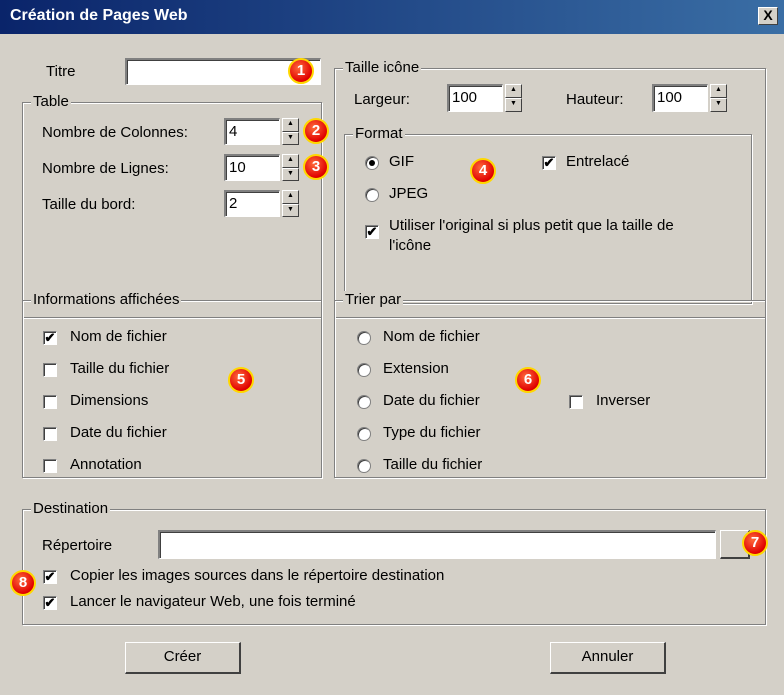  What do you see at coordinates (106, 464) in the screenshot?
I see `info-label: Annotation` at bounding box center [106, 464].